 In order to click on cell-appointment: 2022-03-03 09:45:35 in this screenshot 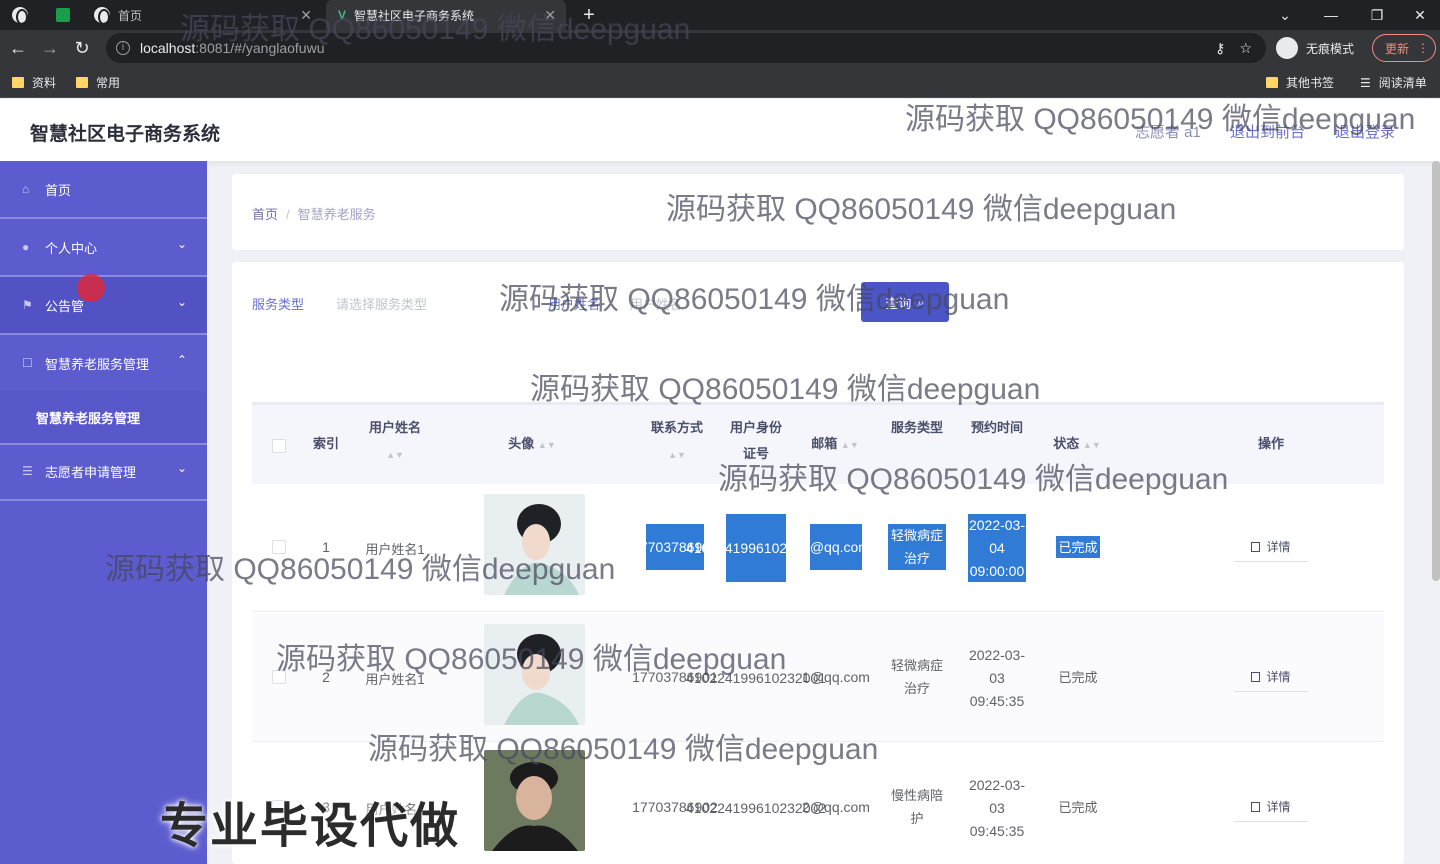, I will do `click(997, 807)`.